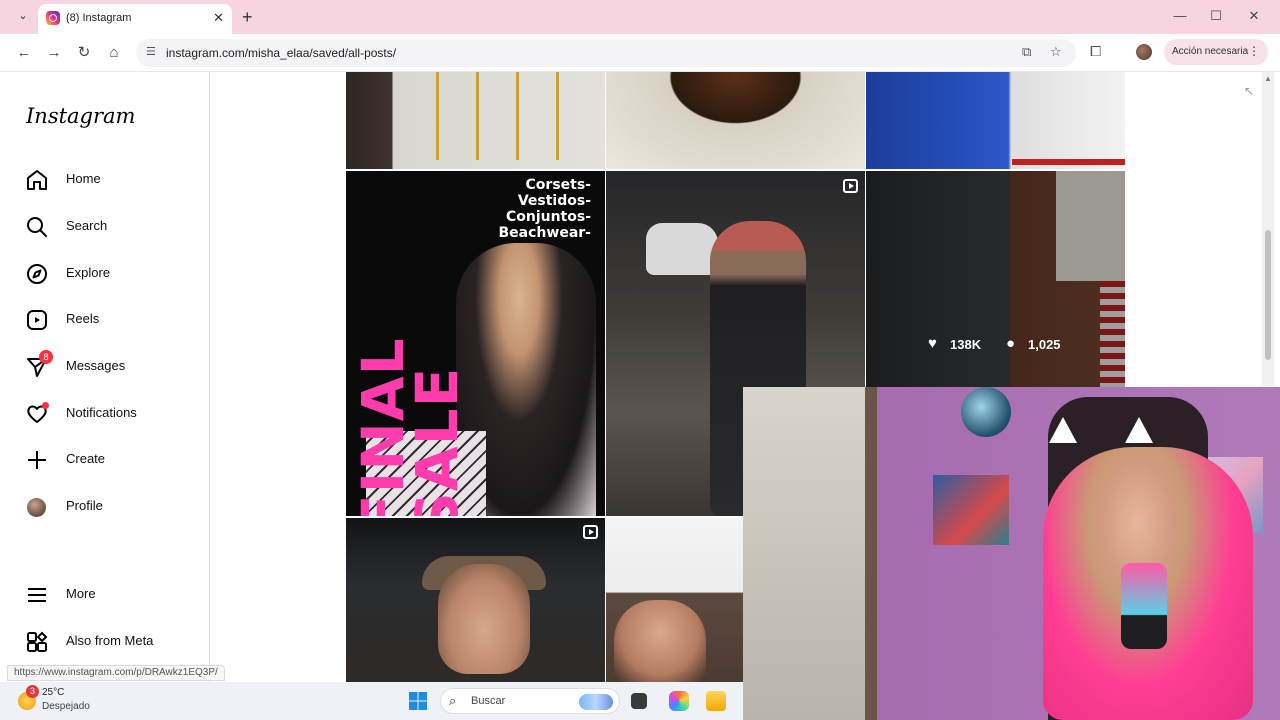  What do you see at coordinates (87, 225) in the screenshot?
I see `sidebar-item-label: Search` at bounding box center [87, 225].